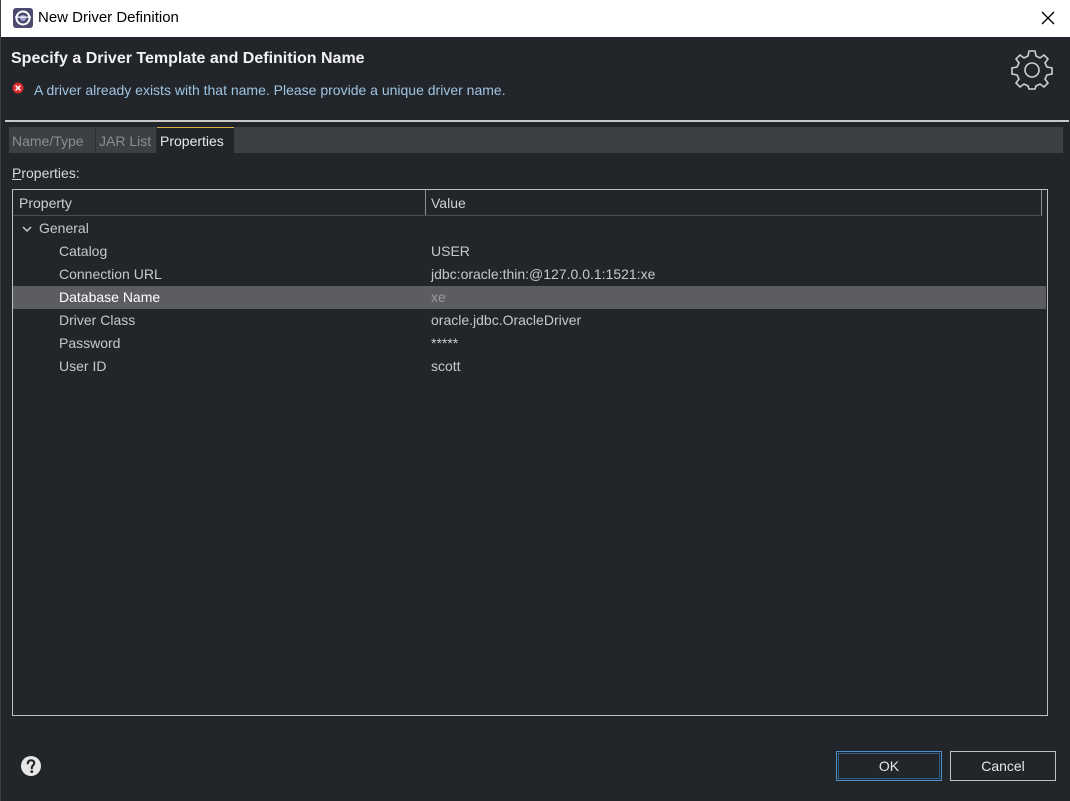 The image size is (1070, 801). What do you see at coordinates (529, 228) in the screenshot?
I see `tree-group-general: General` at bounding box center [529, 228].